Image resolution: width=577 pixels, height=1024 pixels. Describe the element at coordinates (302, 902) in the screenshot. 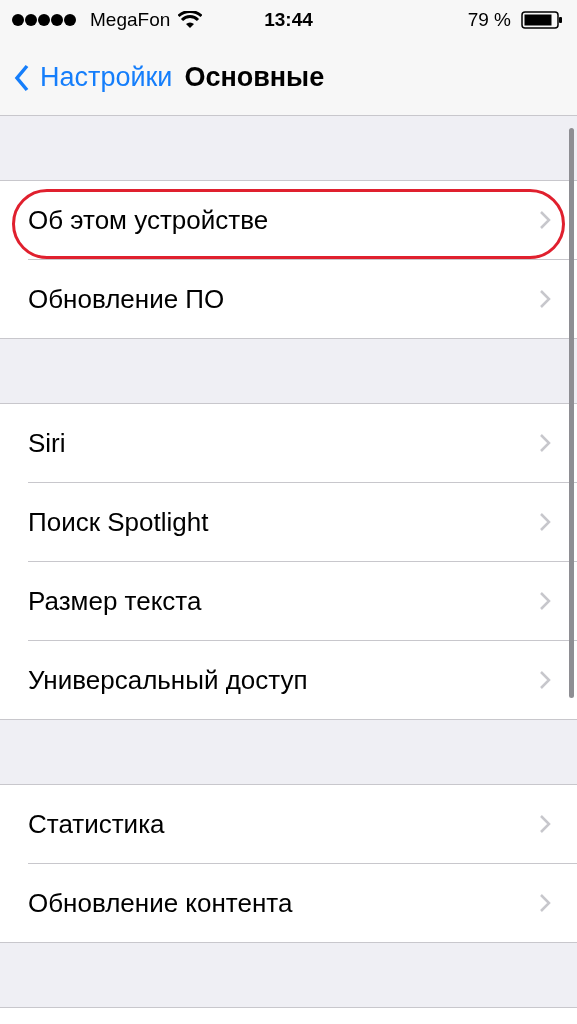

I see `settings-row: Обновление контента` at that location.